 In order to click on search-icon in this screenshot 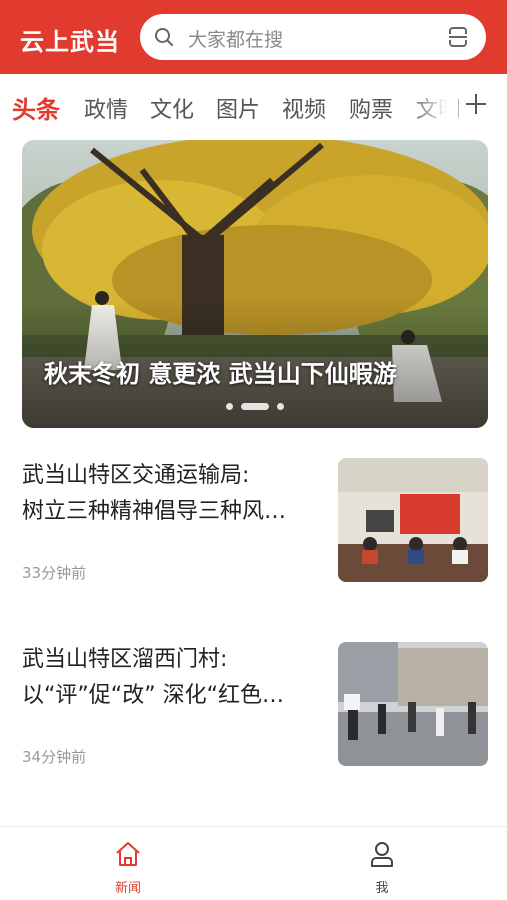, I will do `click(164, 37)`.